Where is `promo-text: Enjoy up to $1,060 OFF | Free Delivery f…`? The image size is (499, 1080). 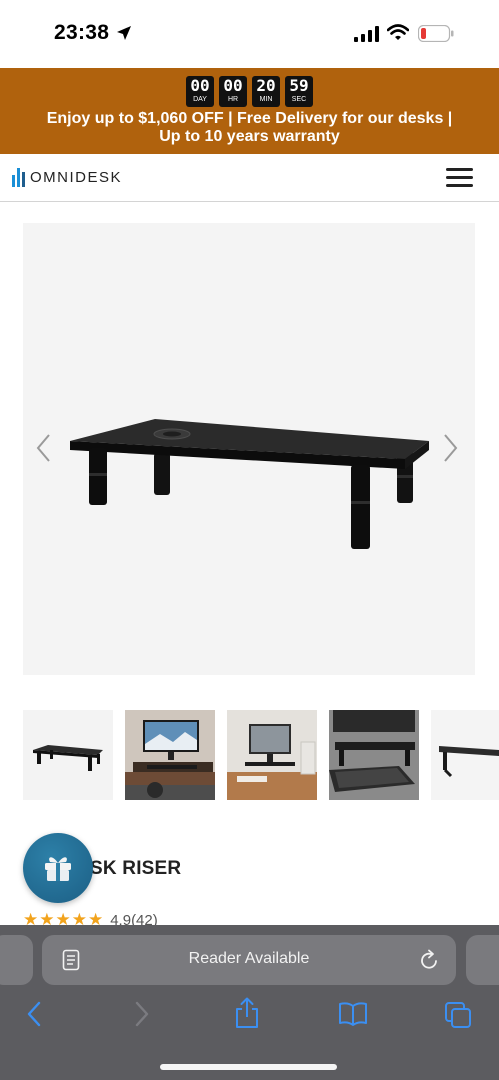 promo-text: Enjoy up to $1,060 OFF | Free Delivery f… is located at coordinates (249, 128).